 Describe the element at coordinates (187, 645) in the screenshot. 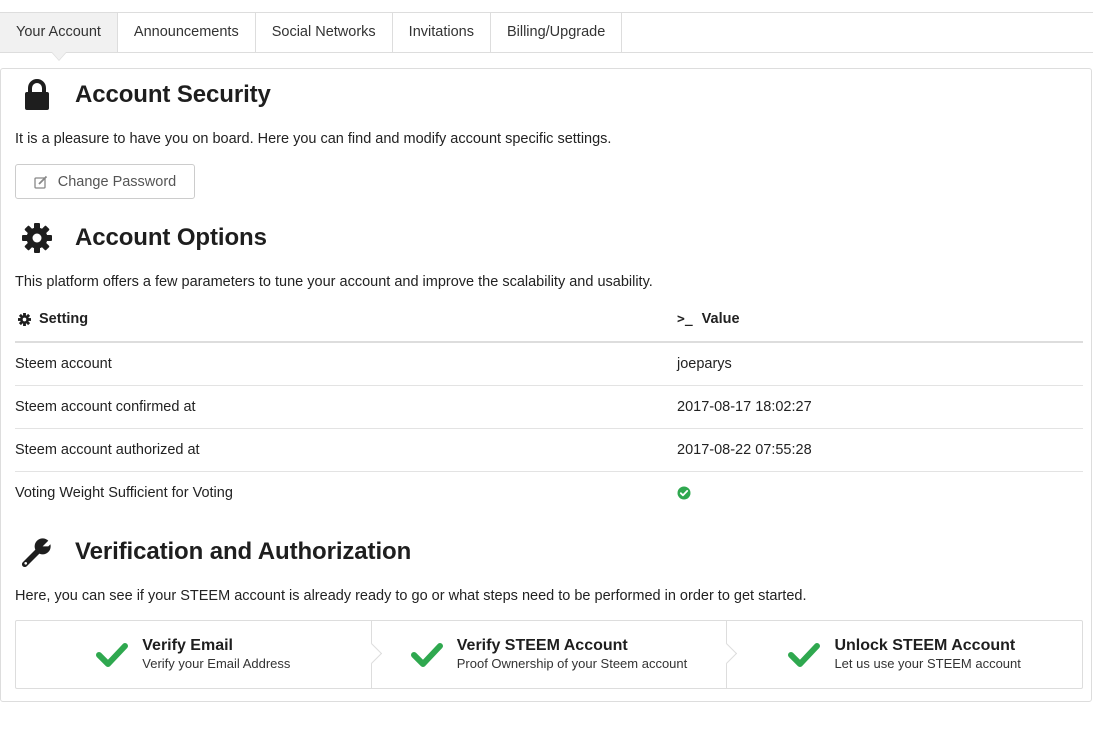

I see `step-title: Verify Email` at that location.